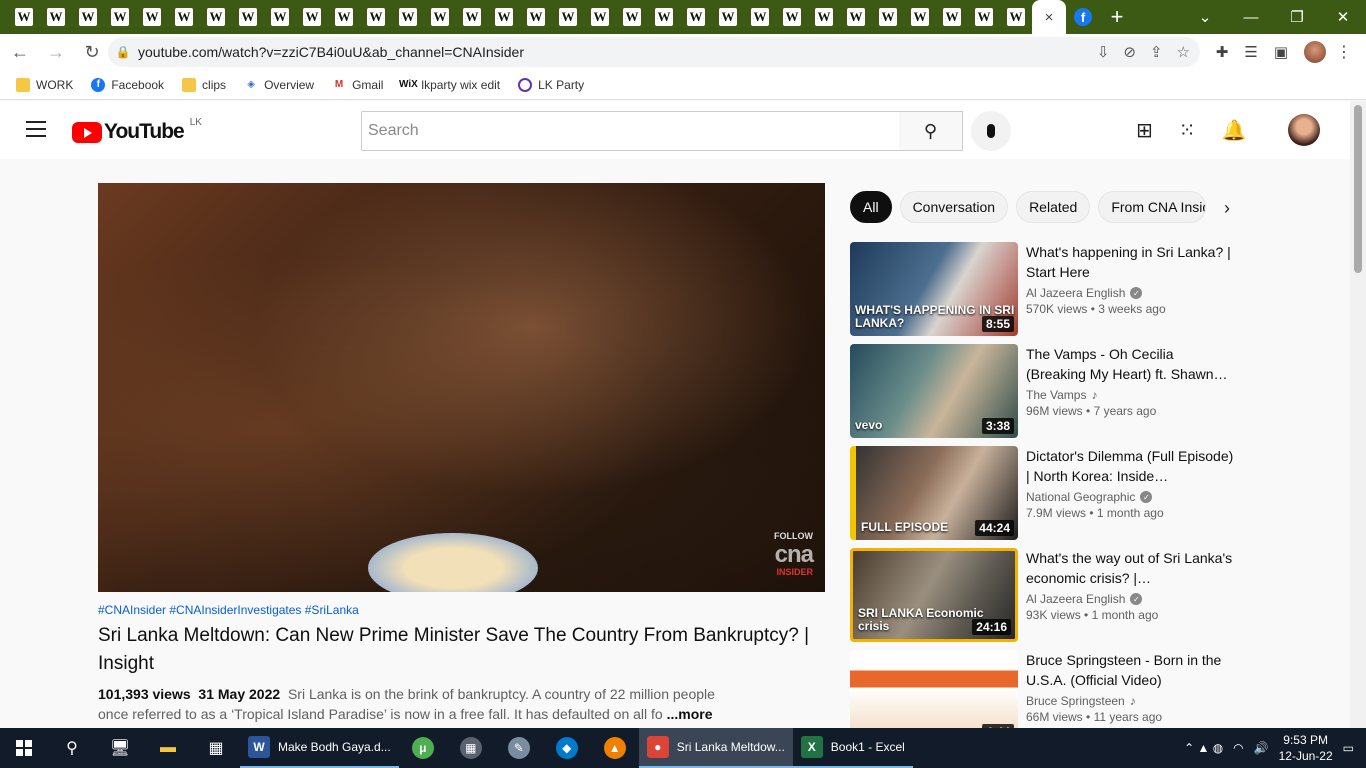 The image size is (1366, 768). Describe the element at coordinates (1080, 497) in the screenshot. I see `channel-name: National Geographic` at that location.